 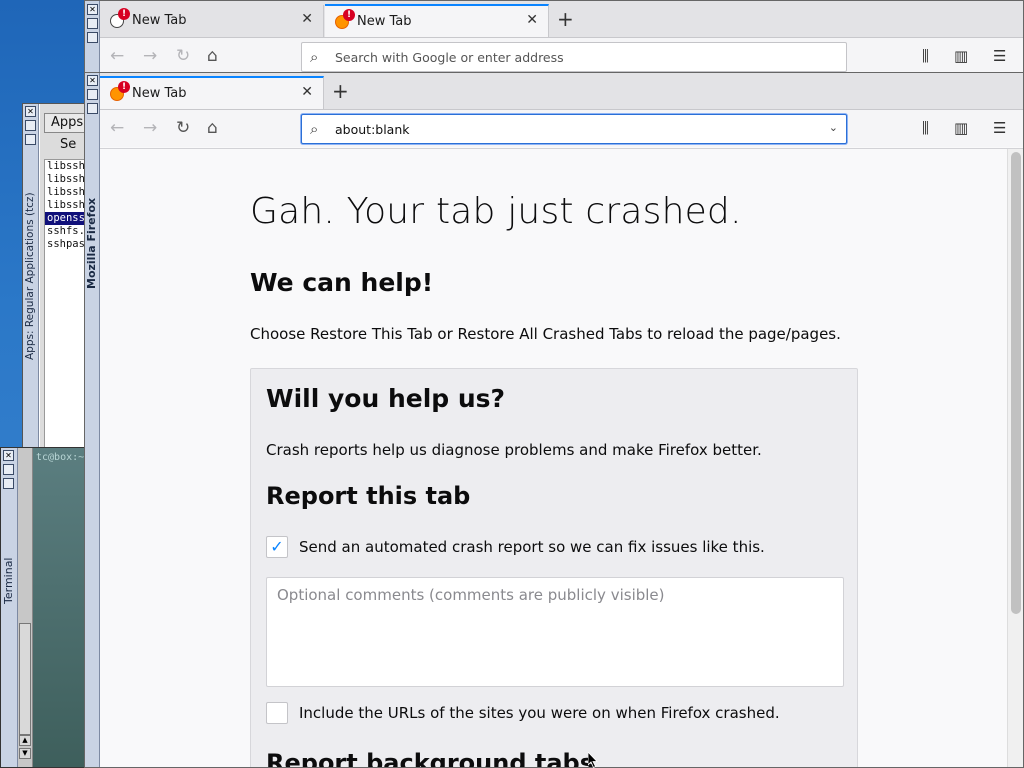 I want to click on chevron-down-icon: ⌄, so click(x=833, y=127).